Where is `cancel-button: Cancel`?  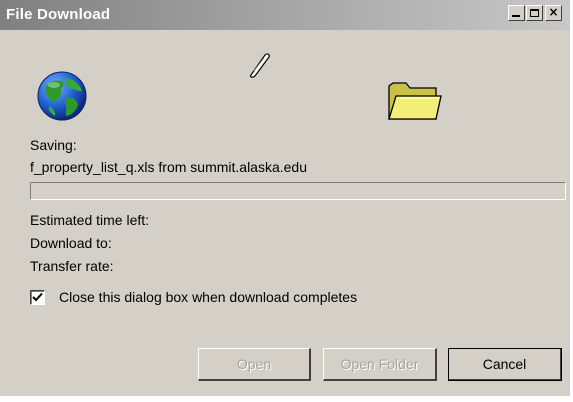
cancel-button: Cancel is located at coordinates (505, 364).